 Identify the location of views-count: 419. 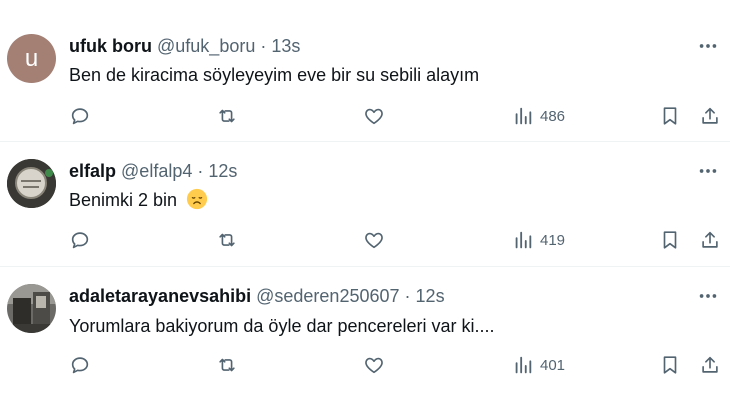
(553, 240).